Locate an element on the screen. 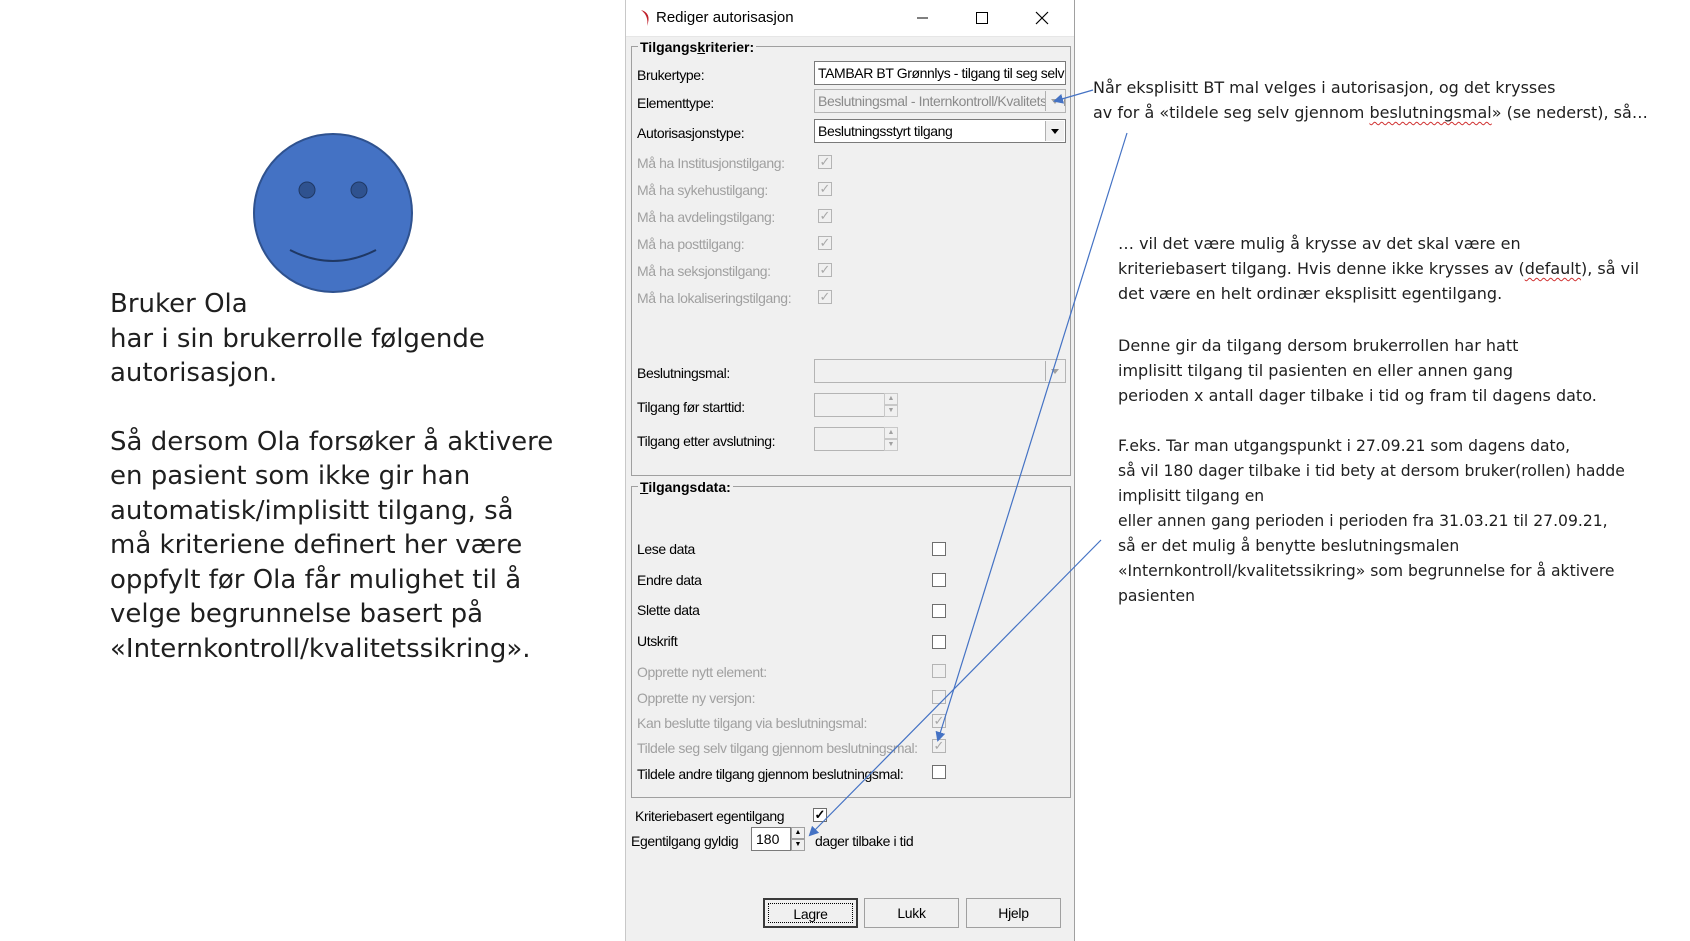  slette-data-label: Slette data is located at coordinates (668, 610).